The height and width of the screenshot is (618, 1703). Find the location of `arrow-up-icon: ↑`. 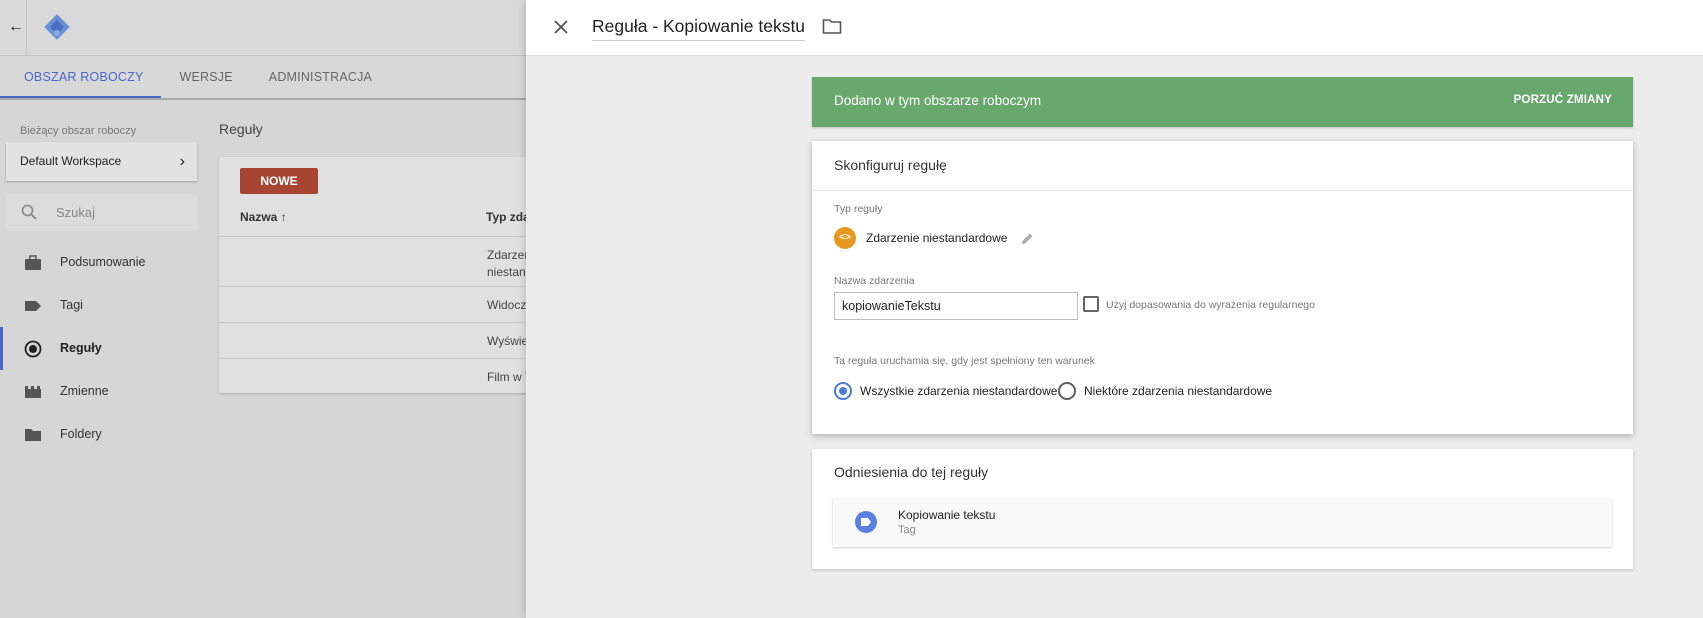

arrow-up-icon: ↑ is located at coordinates (283, 217).